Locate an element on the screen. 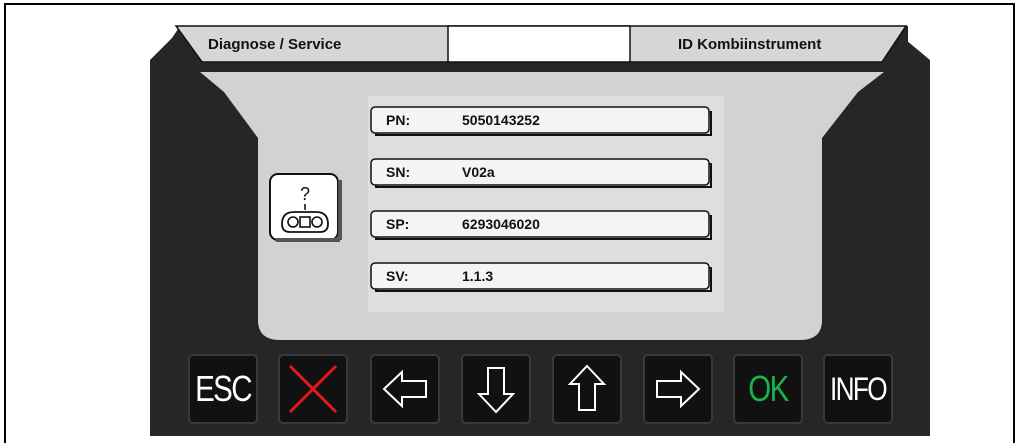 The image size is (1026, 443). header-title-left: Diagnose / Service is located at coordinates (275, 44).